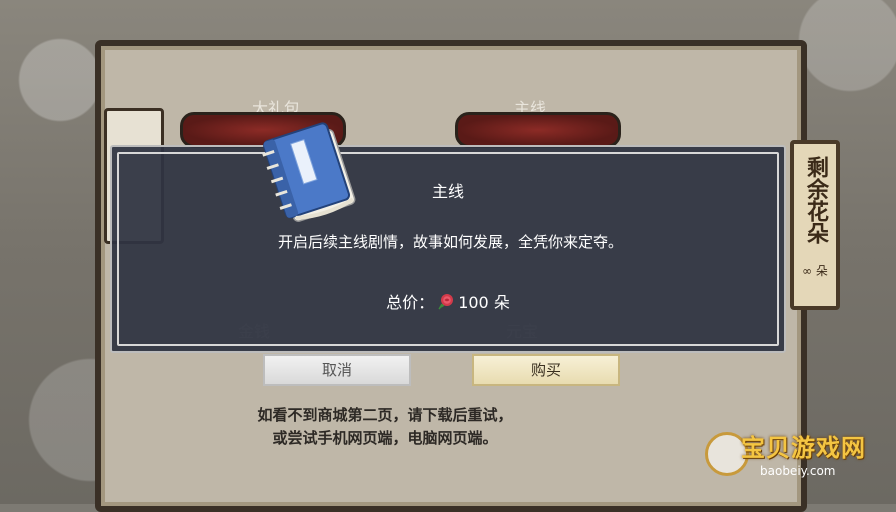  What do you see at coordinates (815, 271) in the screenshot?
I see `remaining-flowers-count: ∞ 朵` at bounding box center [815, 271].